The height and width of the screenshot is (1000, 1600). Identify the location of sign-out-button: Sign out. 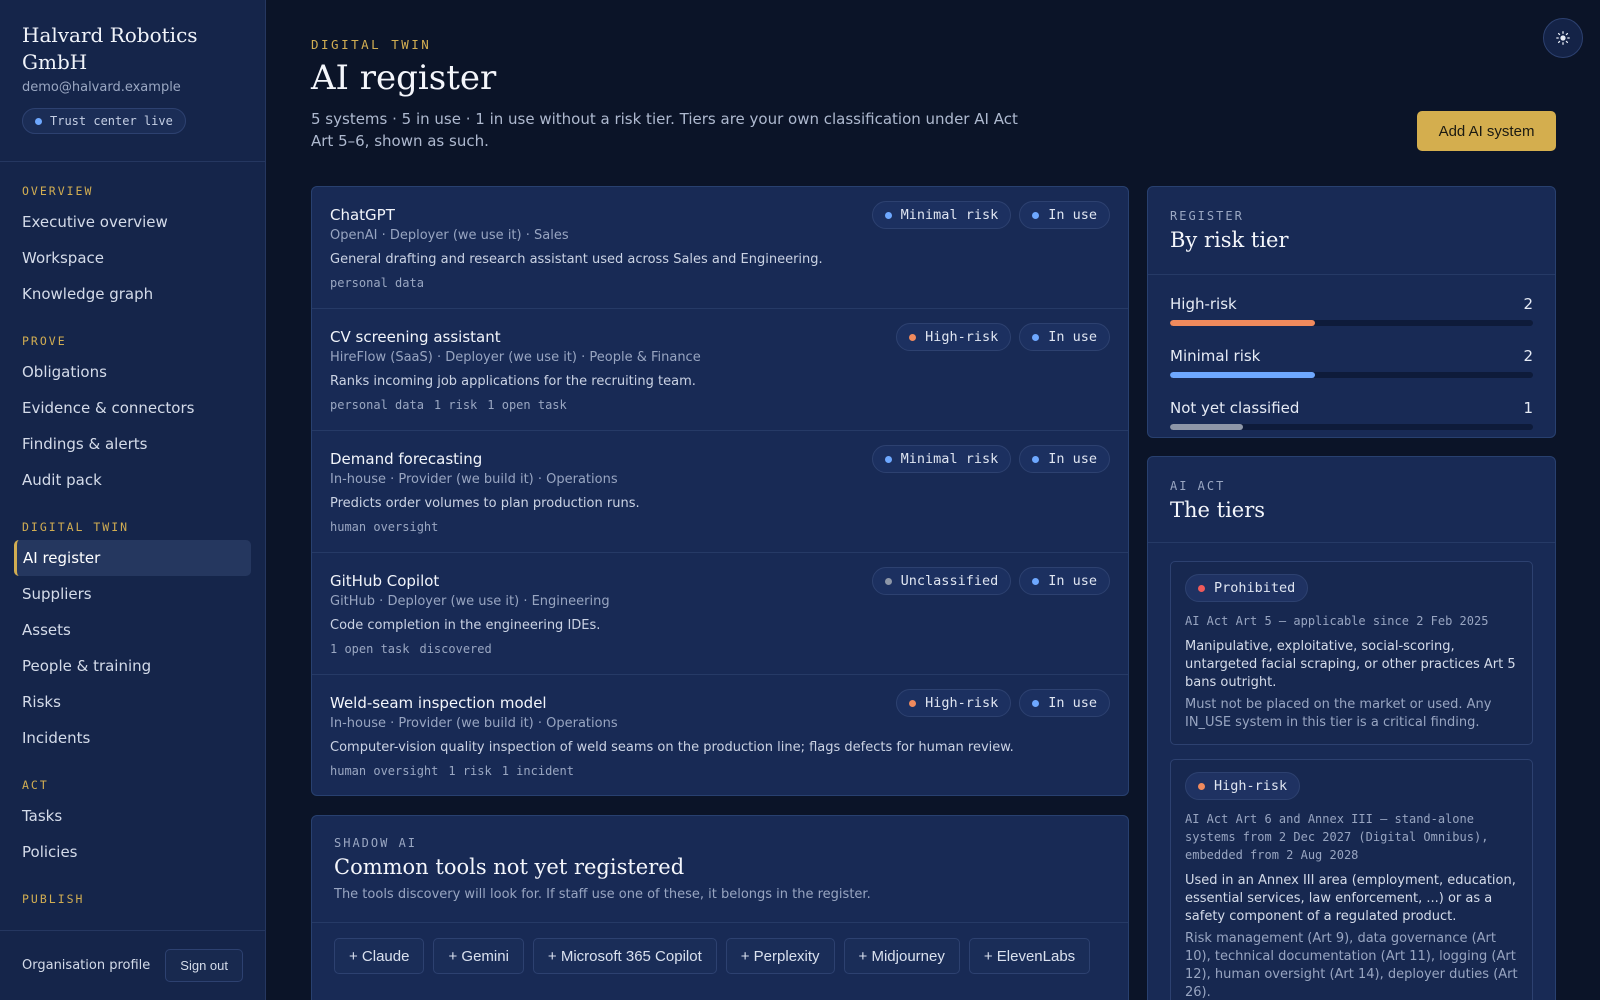
(204, 965).